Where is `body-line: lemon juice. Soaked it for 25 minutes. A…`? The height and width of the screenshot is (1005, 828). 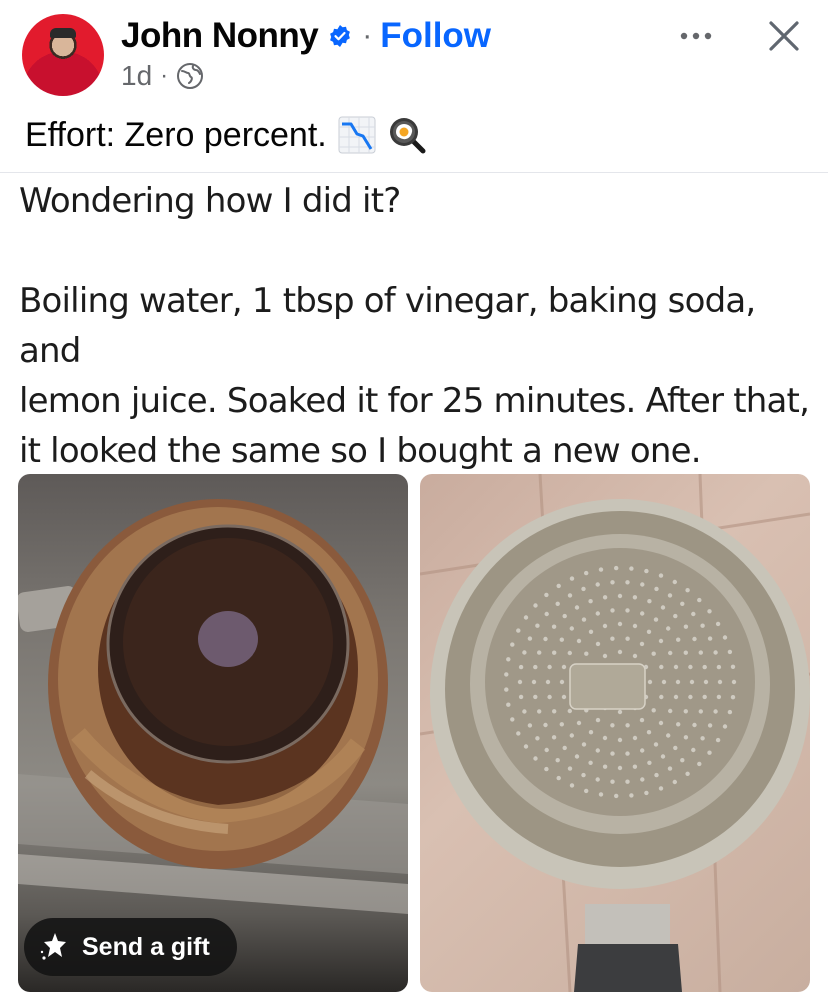 body-line: lemon juice. Soaked it for 25 minutes. A… is located at coordinates (414, 401).